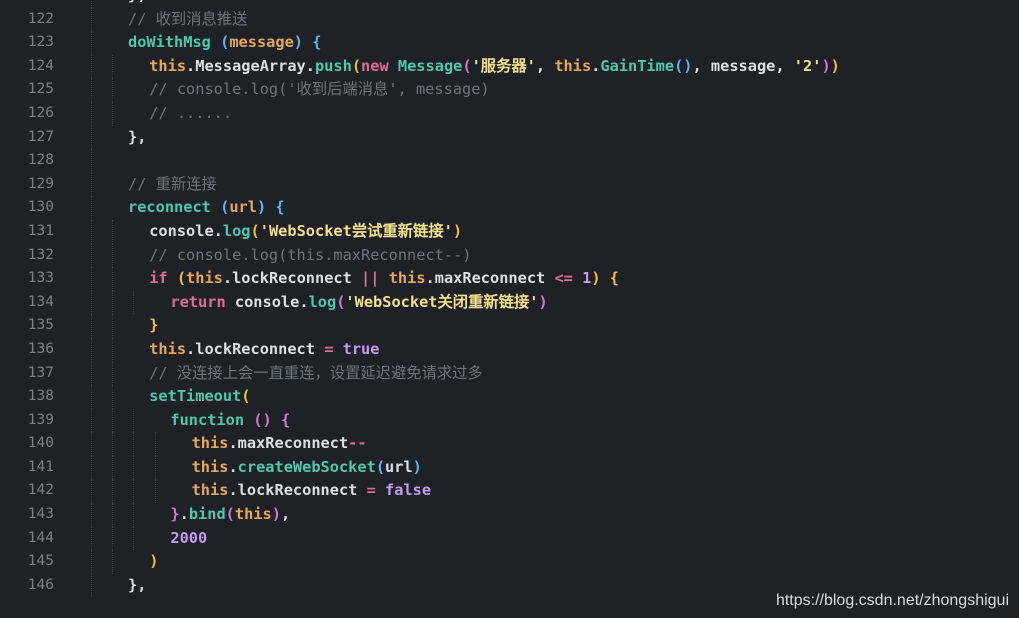 The image size is (1019, 618). Describe the element at coordinates (509, 420) in the screenshot. I see `code-line: 139 function () {` at that location.